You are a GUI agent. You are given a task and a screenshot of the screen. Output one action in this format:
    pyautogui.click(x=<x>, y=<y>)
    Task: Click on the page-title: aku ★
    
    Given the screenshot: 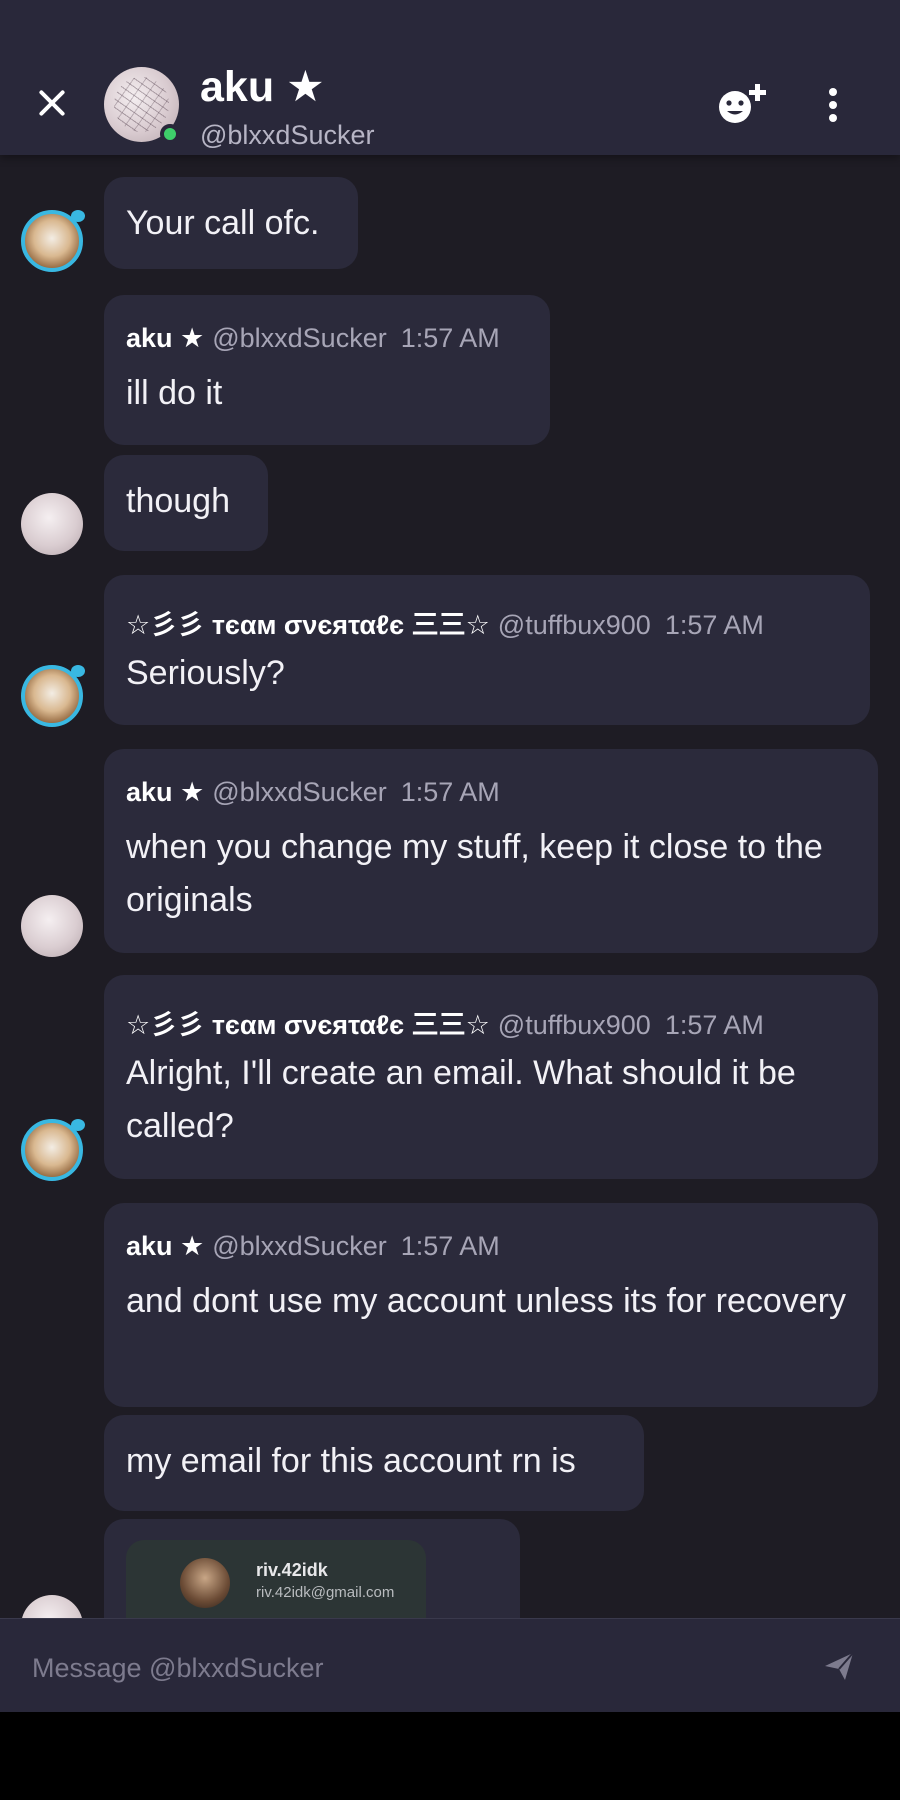 What is the action you would take?
    pyautogui.click(x=262, y=87)
    